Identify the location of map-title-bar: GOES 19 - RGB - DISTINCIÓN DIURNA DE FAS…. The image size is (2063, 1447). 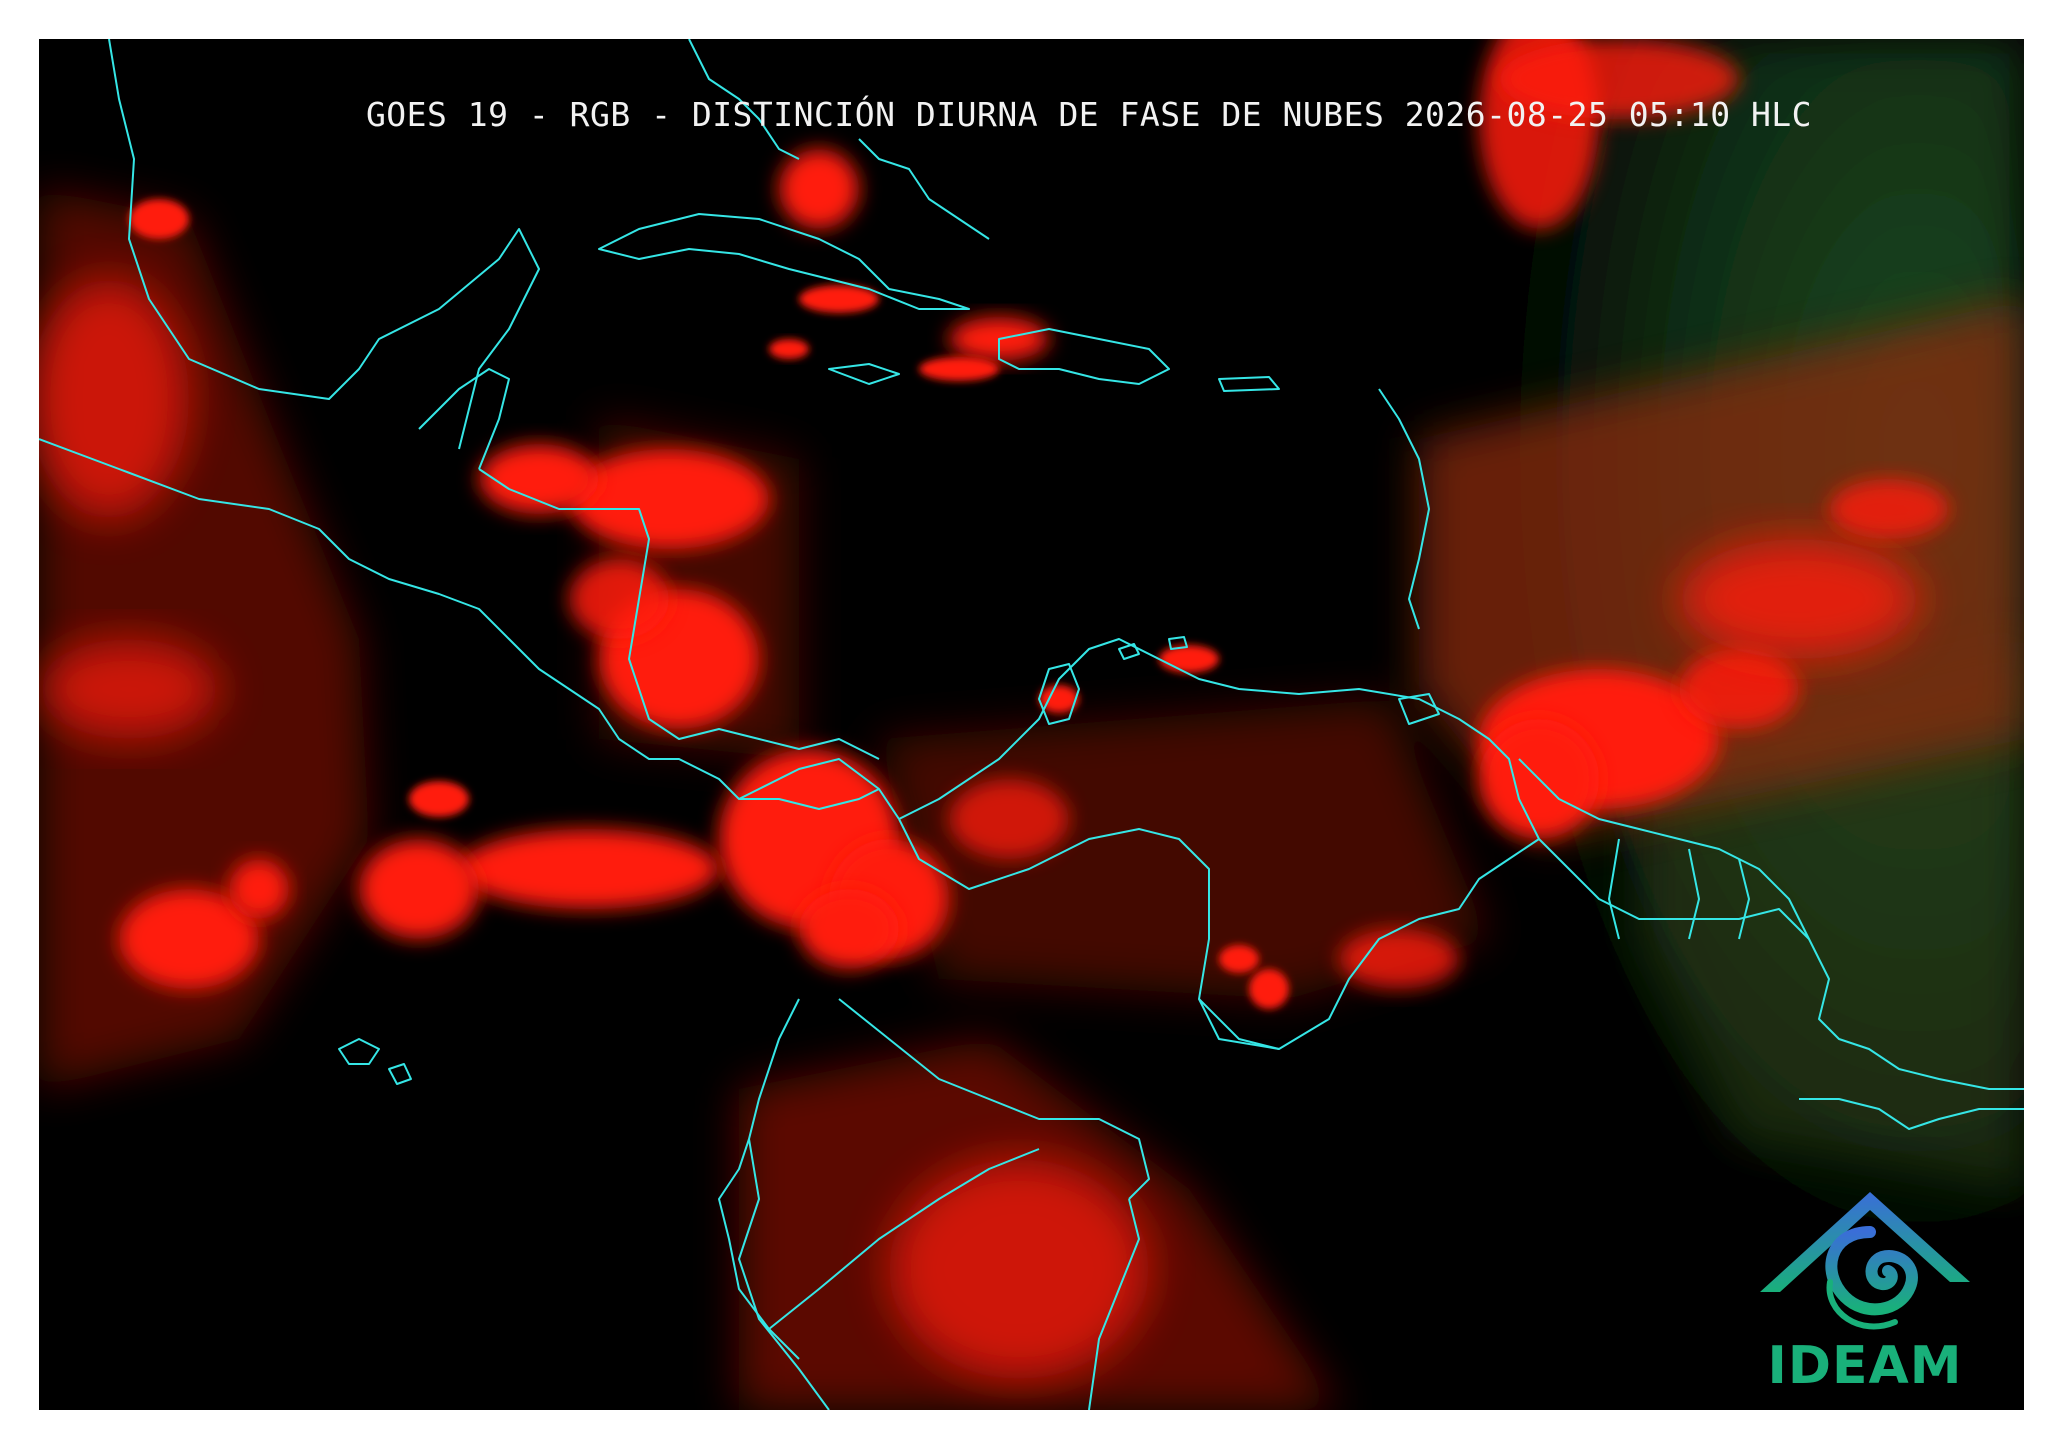
(1089, 114).